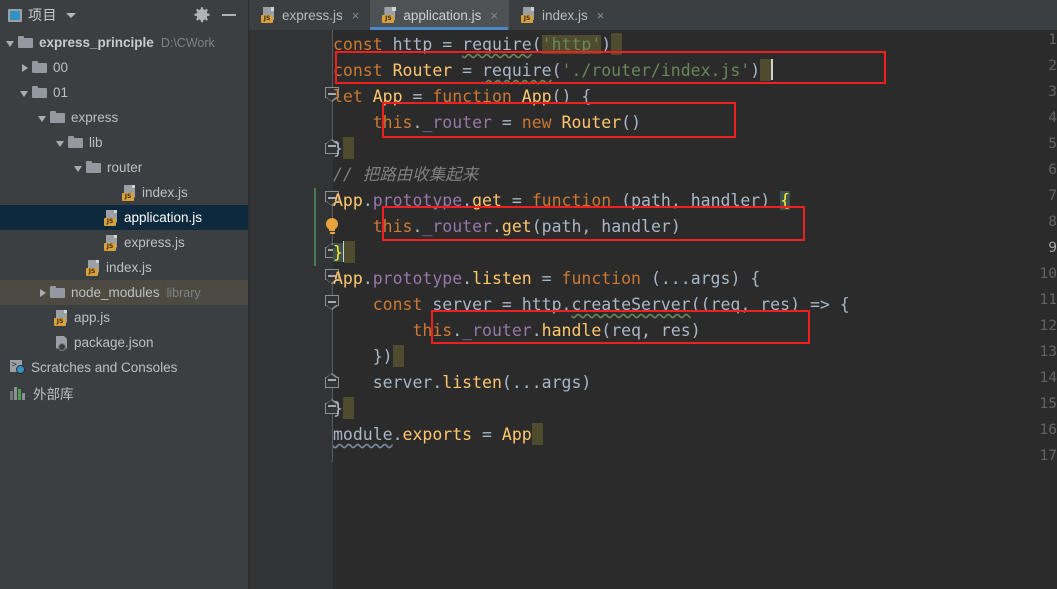 The height and width of the screenshot is (589, 1057). What do you see at coordinates (695, 435) in the screenshot?
I see `code-line-16: module.exports = App` at bounding box center [695, 435].